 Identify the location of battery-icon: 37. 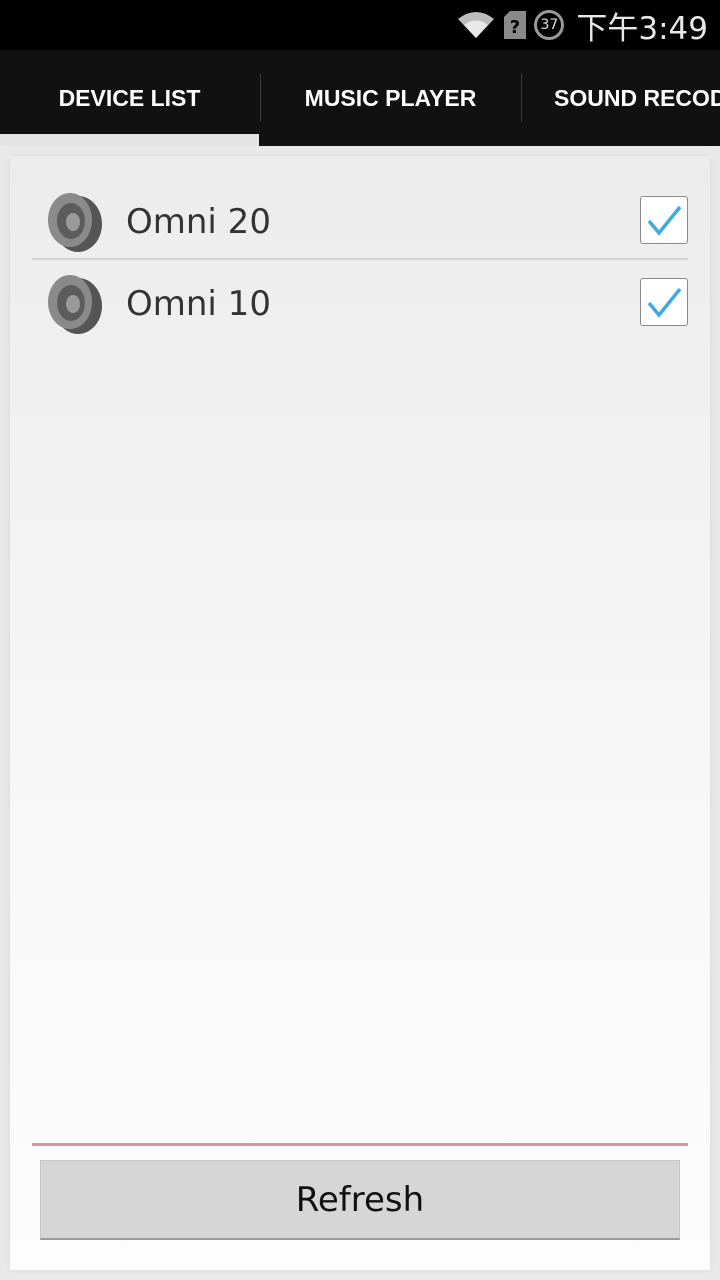
(549, 25).